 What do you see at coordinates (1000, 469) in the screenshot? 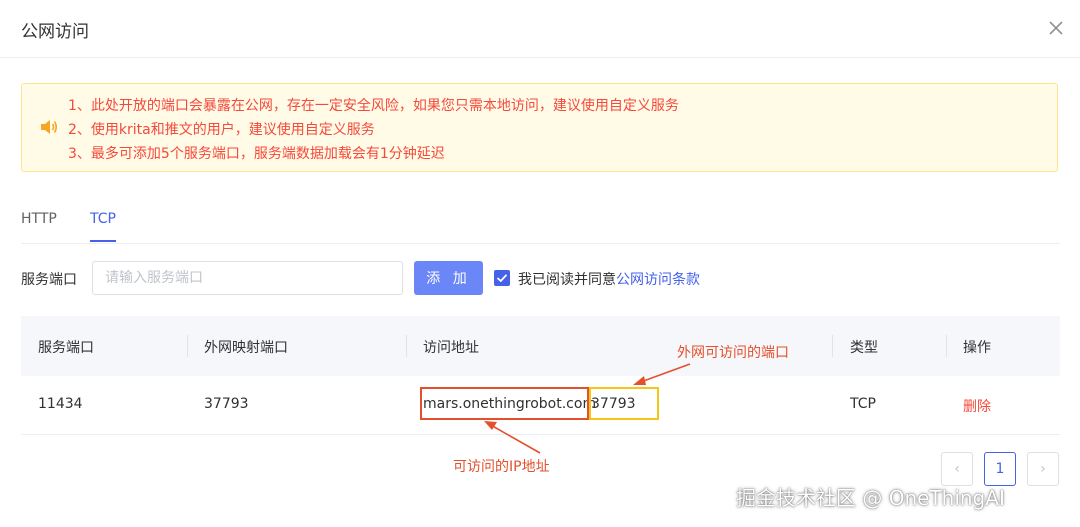
I see `page-1-button: 1` at bounding box center [1000, 469].